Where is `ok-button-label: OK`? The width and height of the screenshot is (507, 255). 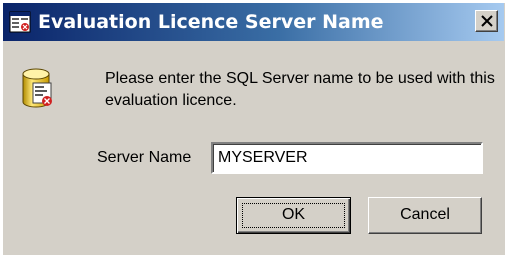
ok-button-label: OK is located at coordinates (293, 214).